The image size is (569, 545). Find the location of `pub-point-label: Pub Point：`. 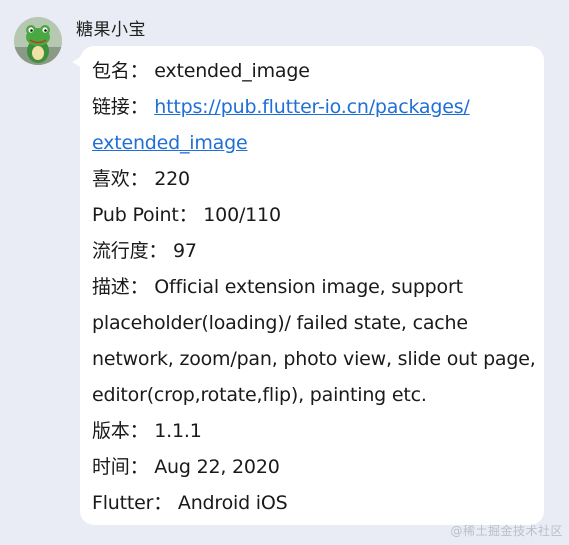

pub-point-label: Pub Point： is located at coordinates (145, 215).